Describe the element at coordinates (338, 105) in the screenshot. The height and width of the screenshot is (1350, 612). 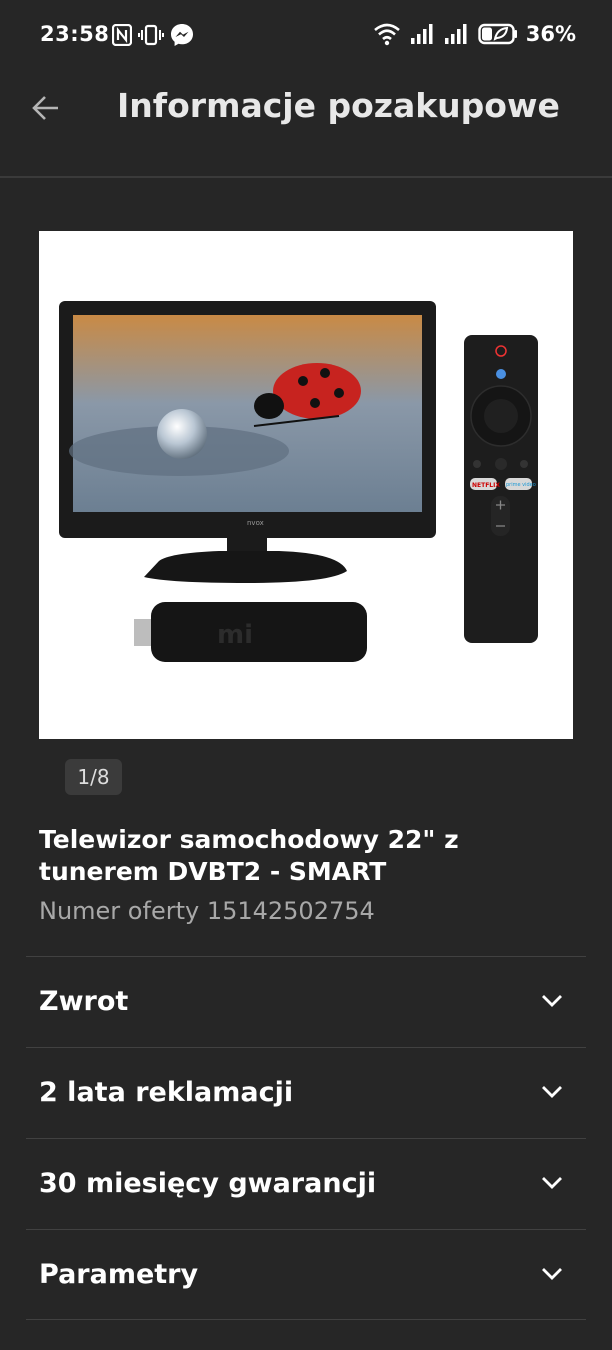
I see `page-title: Informacje pozakupowe` at that location.